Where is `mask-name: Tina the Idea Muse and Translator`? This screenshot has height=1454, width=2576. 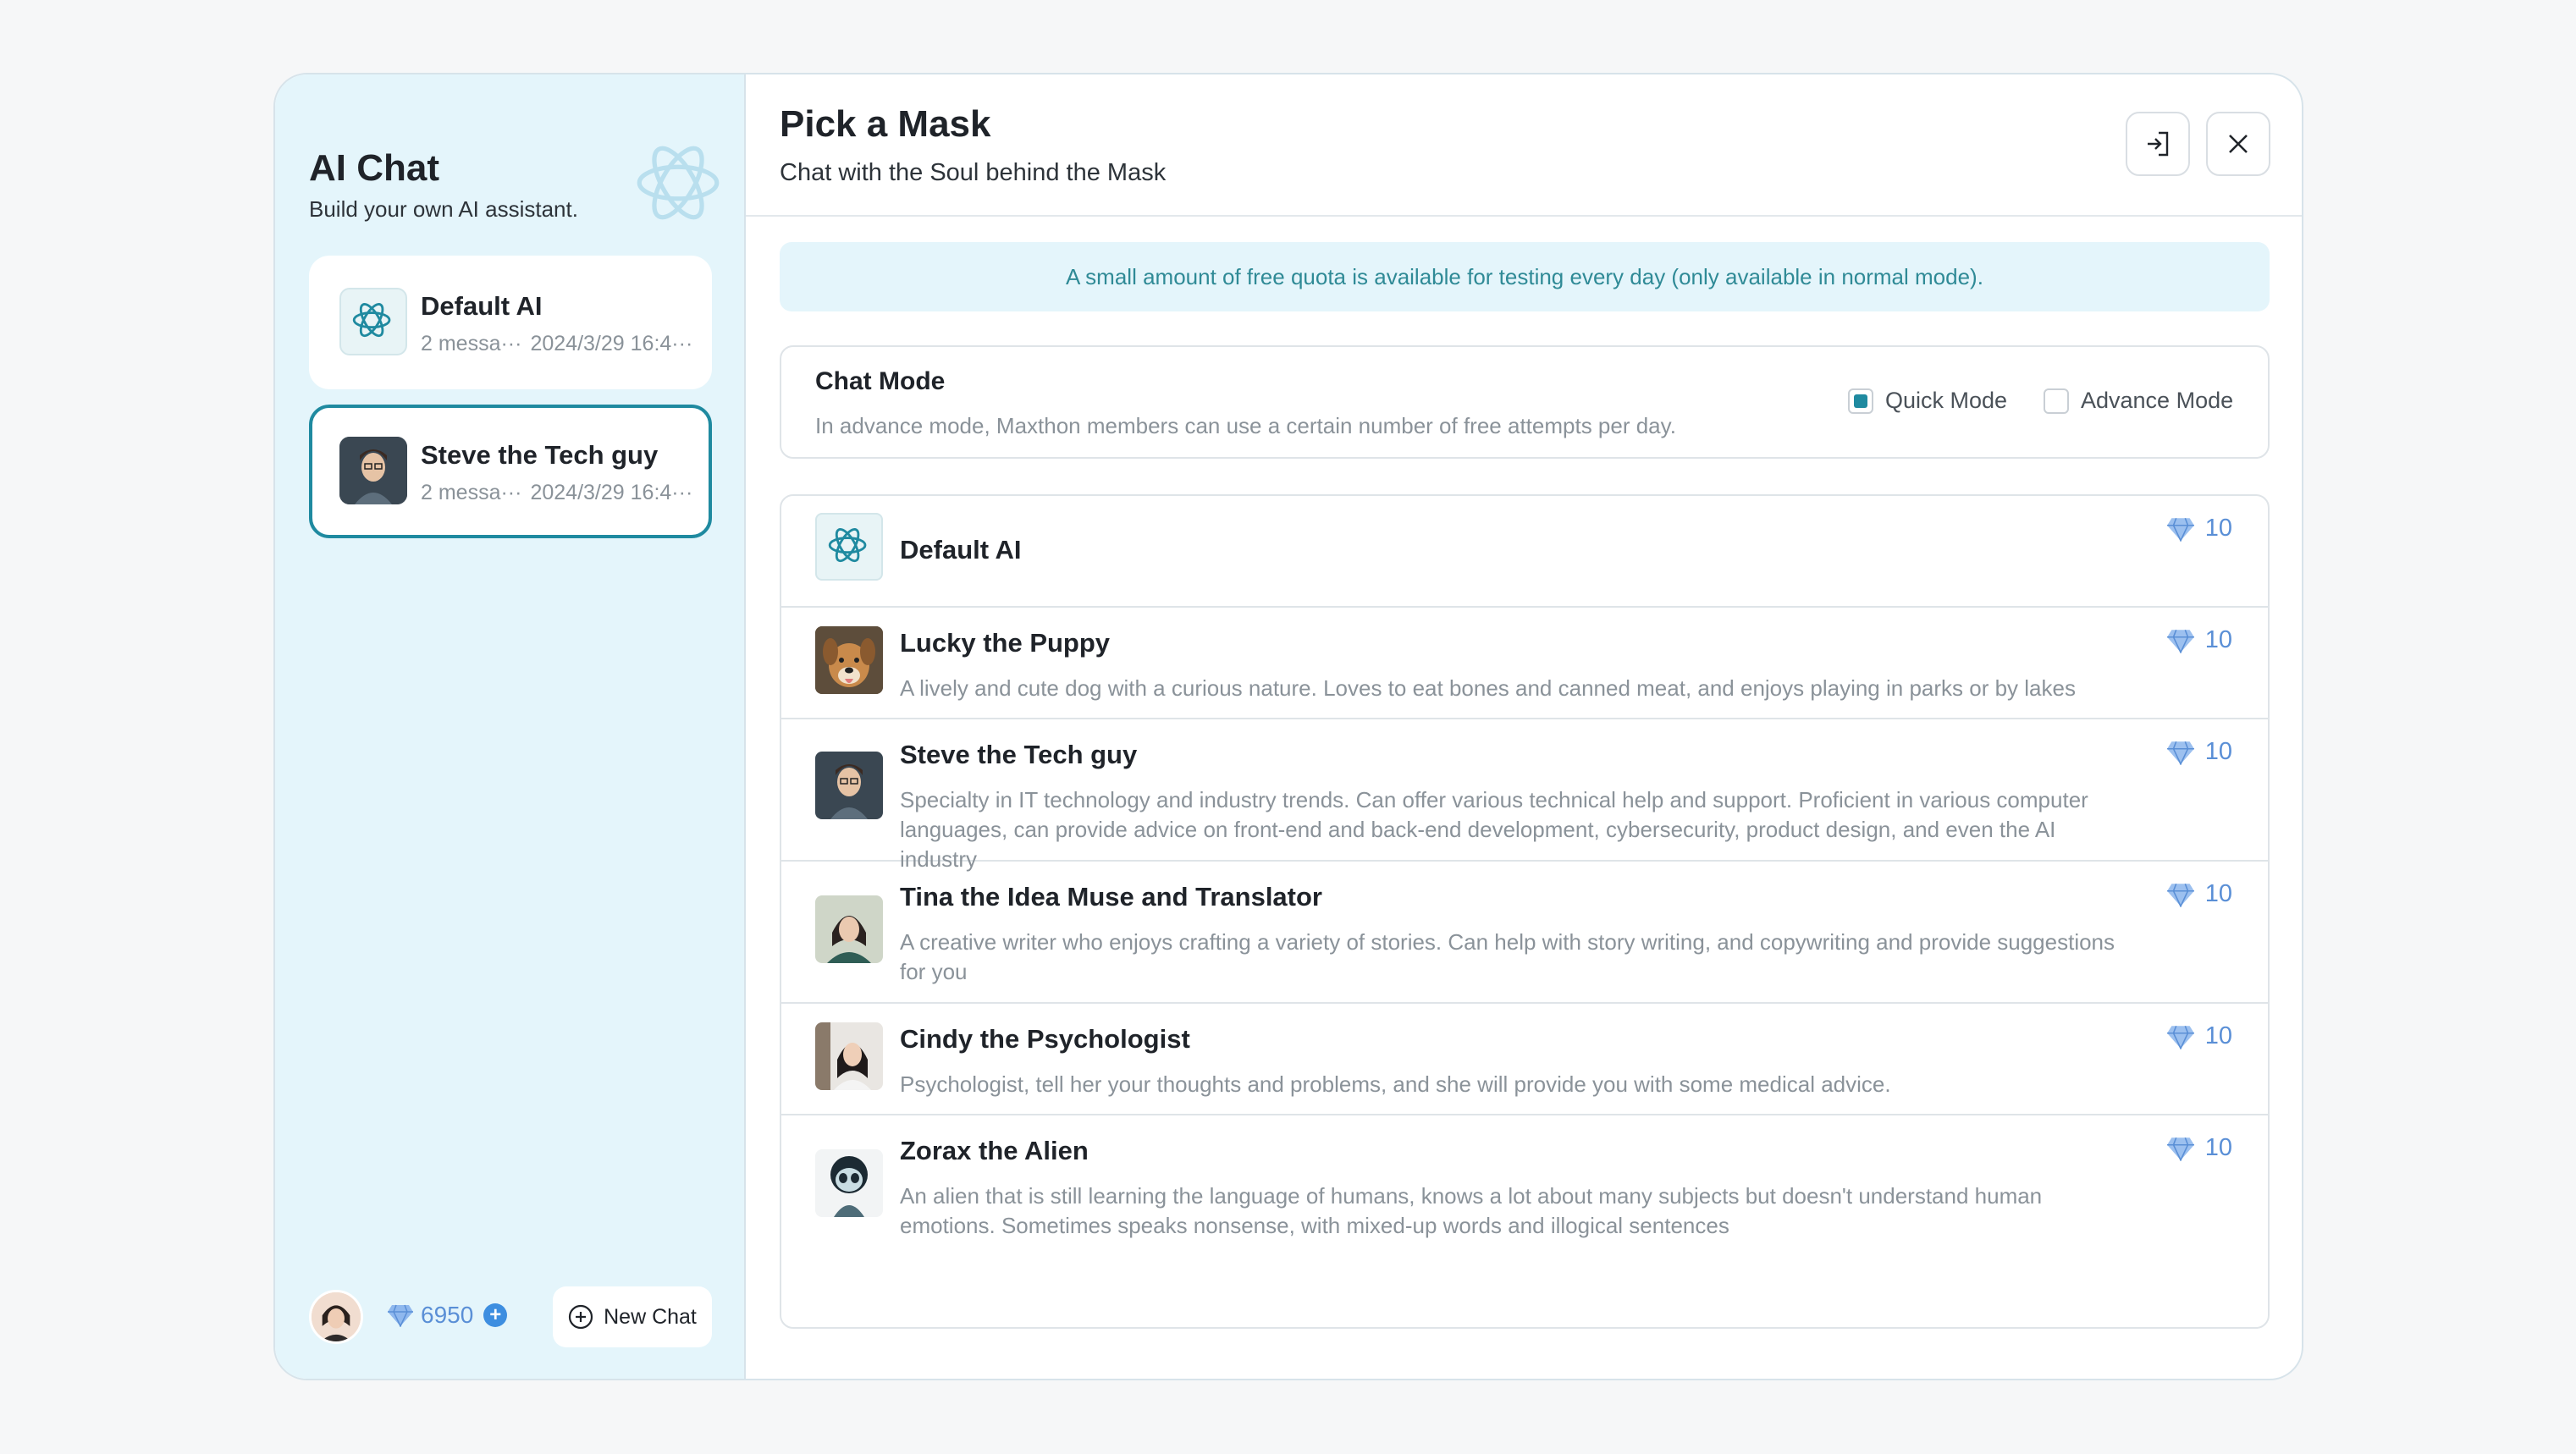
mask-name: Tina the Idea Muse and Translator is located at coordinates (1111, 897).